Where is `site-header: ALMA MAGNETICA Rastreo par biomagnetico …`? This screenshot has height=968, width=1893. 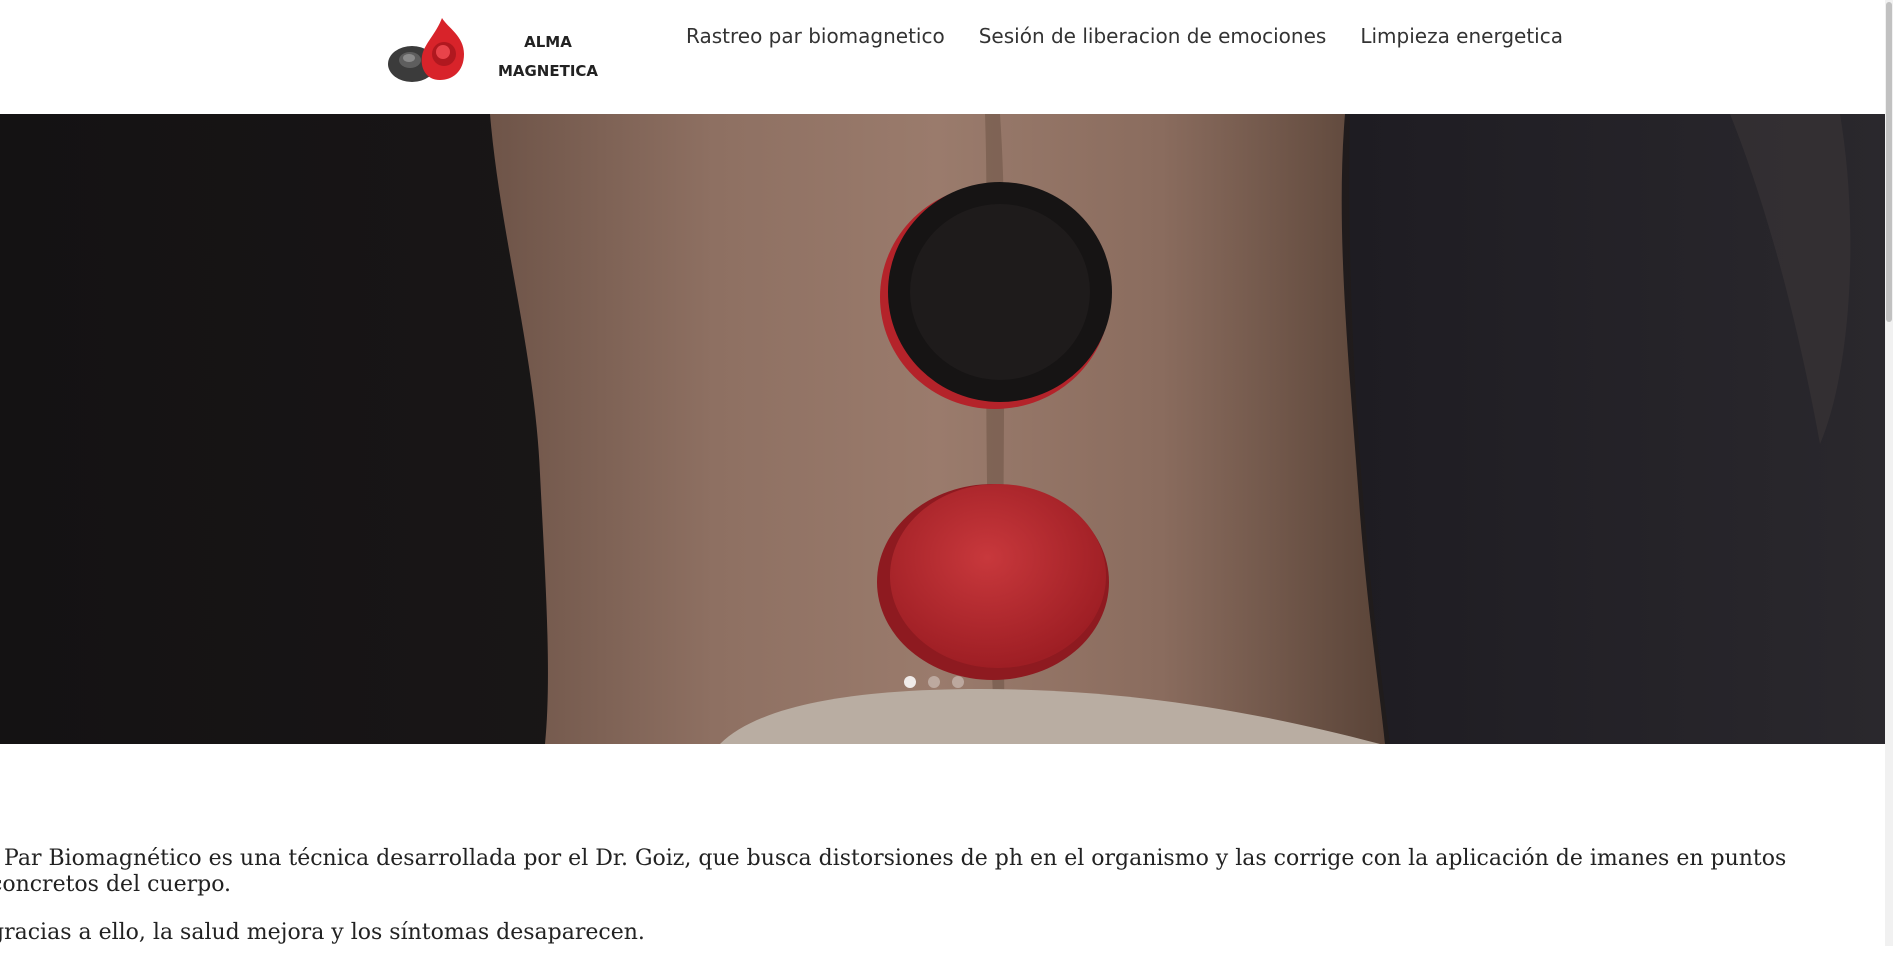
site-header: ALMA MAGNETICA Rastreo par biomagnetico … is located at coordinates (942, 57).